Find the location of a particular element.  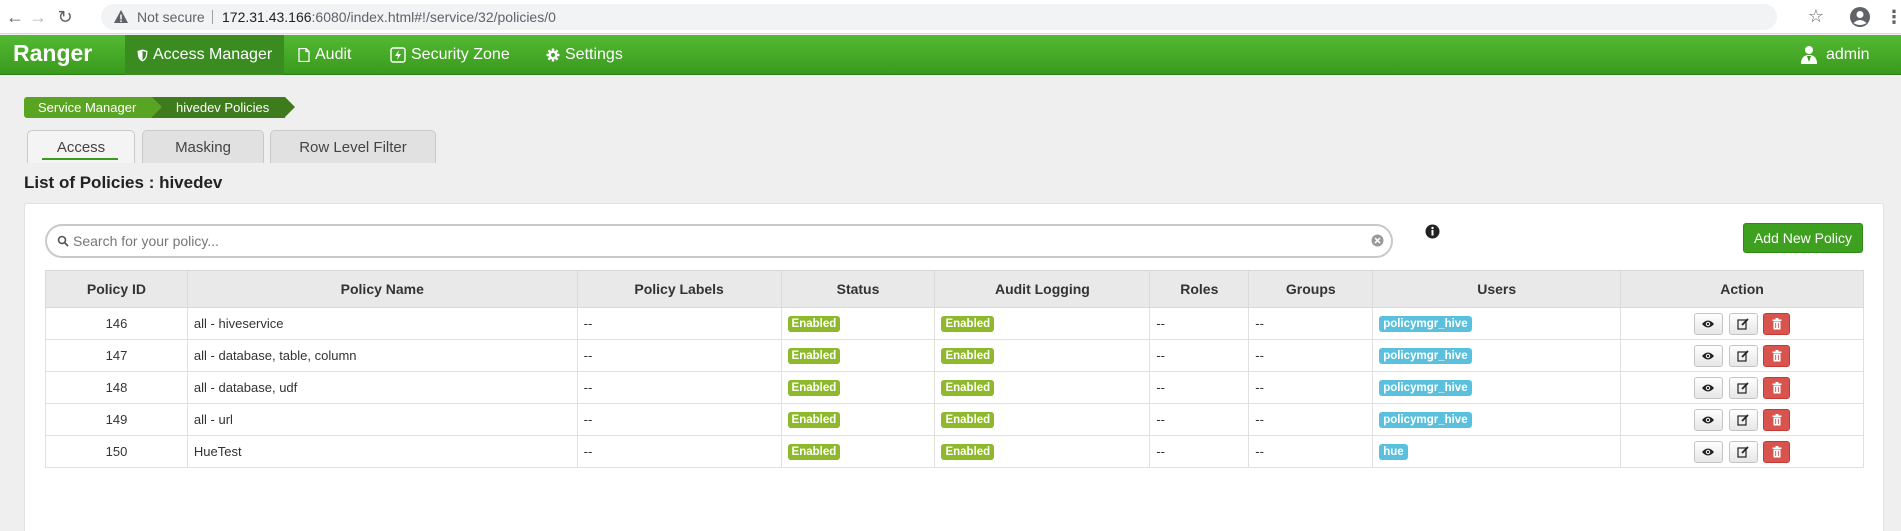

info-icon is located at coordinates (1432, 231).